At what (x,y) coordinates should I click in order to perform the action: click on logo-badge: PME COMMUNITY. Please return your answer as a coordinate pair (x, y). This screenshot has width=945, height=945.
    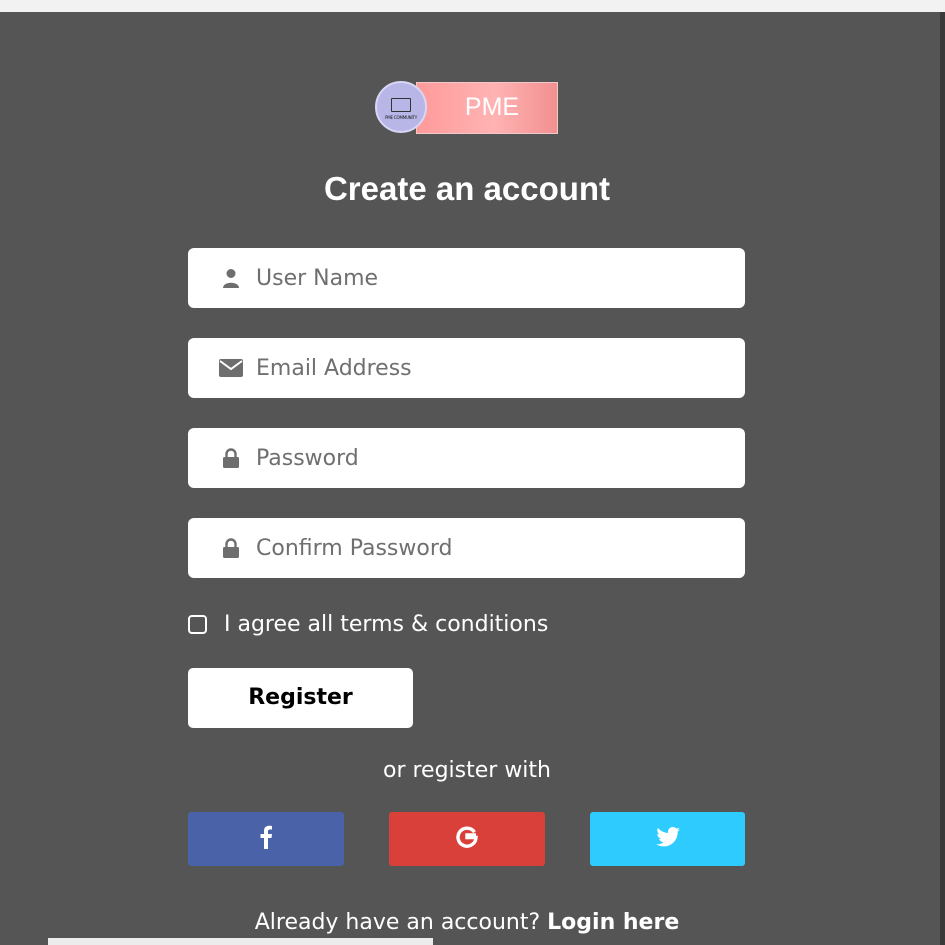
    Looking at the image, I should click on (401, 107).